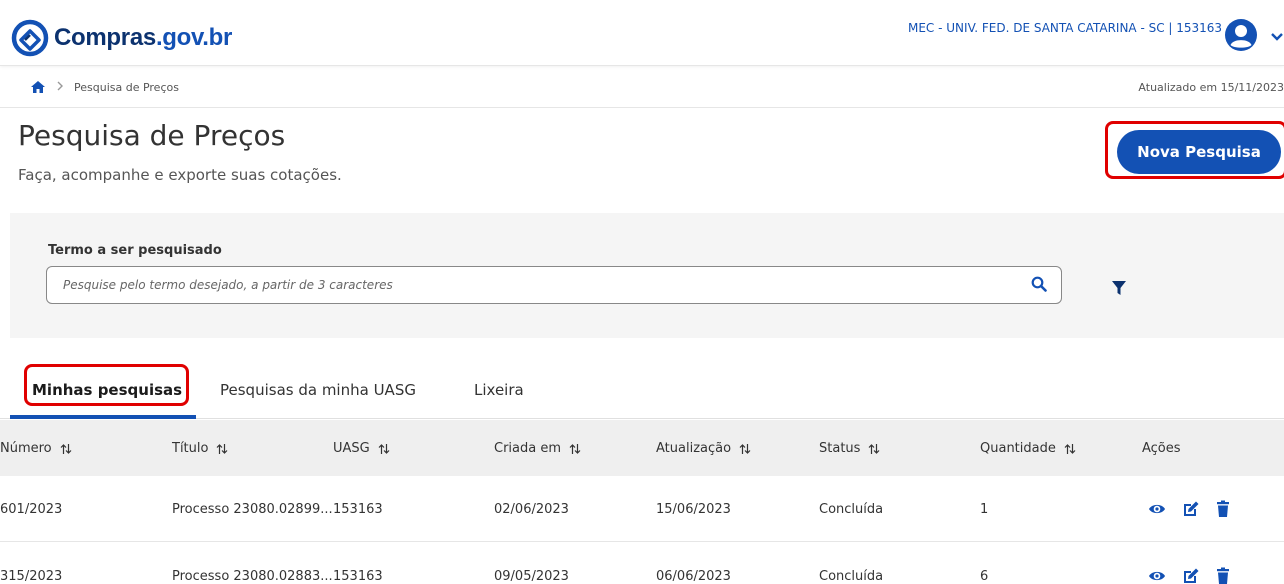 The width and height of the screenshot is (1284, 584). Describe the element at coordinates (499, 390) in the screenshot. I see `tab-lixeira: Lixeira` at that location.